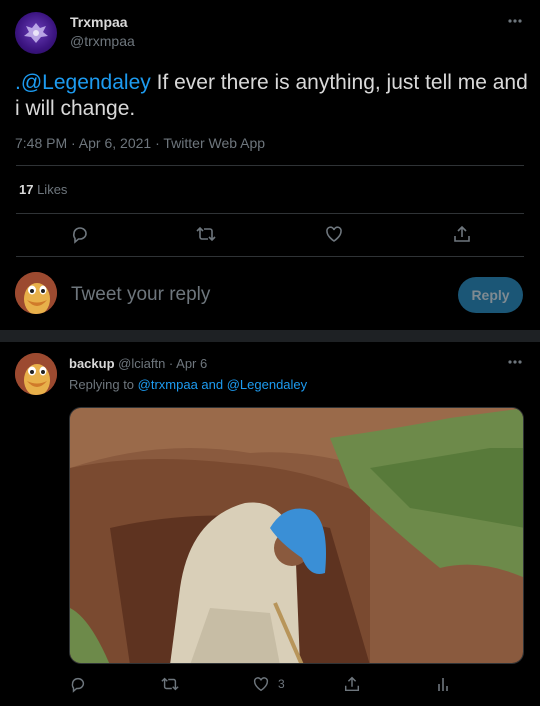  I want to click on analytics-icon, so click(443, 684).